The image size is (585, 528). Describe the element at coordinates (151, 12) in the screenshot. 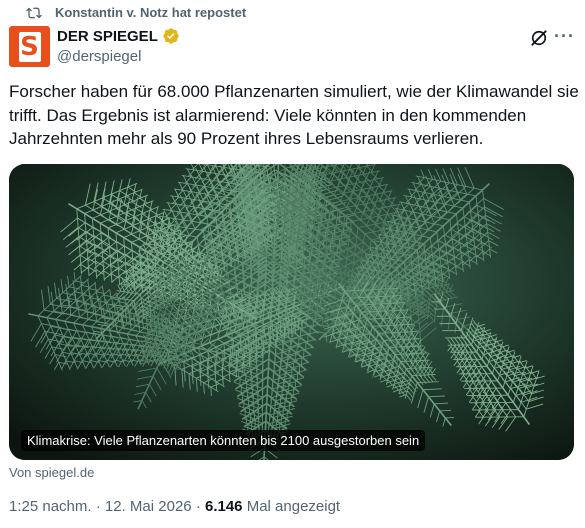

I see `repost-text: Konstantin v. Notz hat repostet` at that location.